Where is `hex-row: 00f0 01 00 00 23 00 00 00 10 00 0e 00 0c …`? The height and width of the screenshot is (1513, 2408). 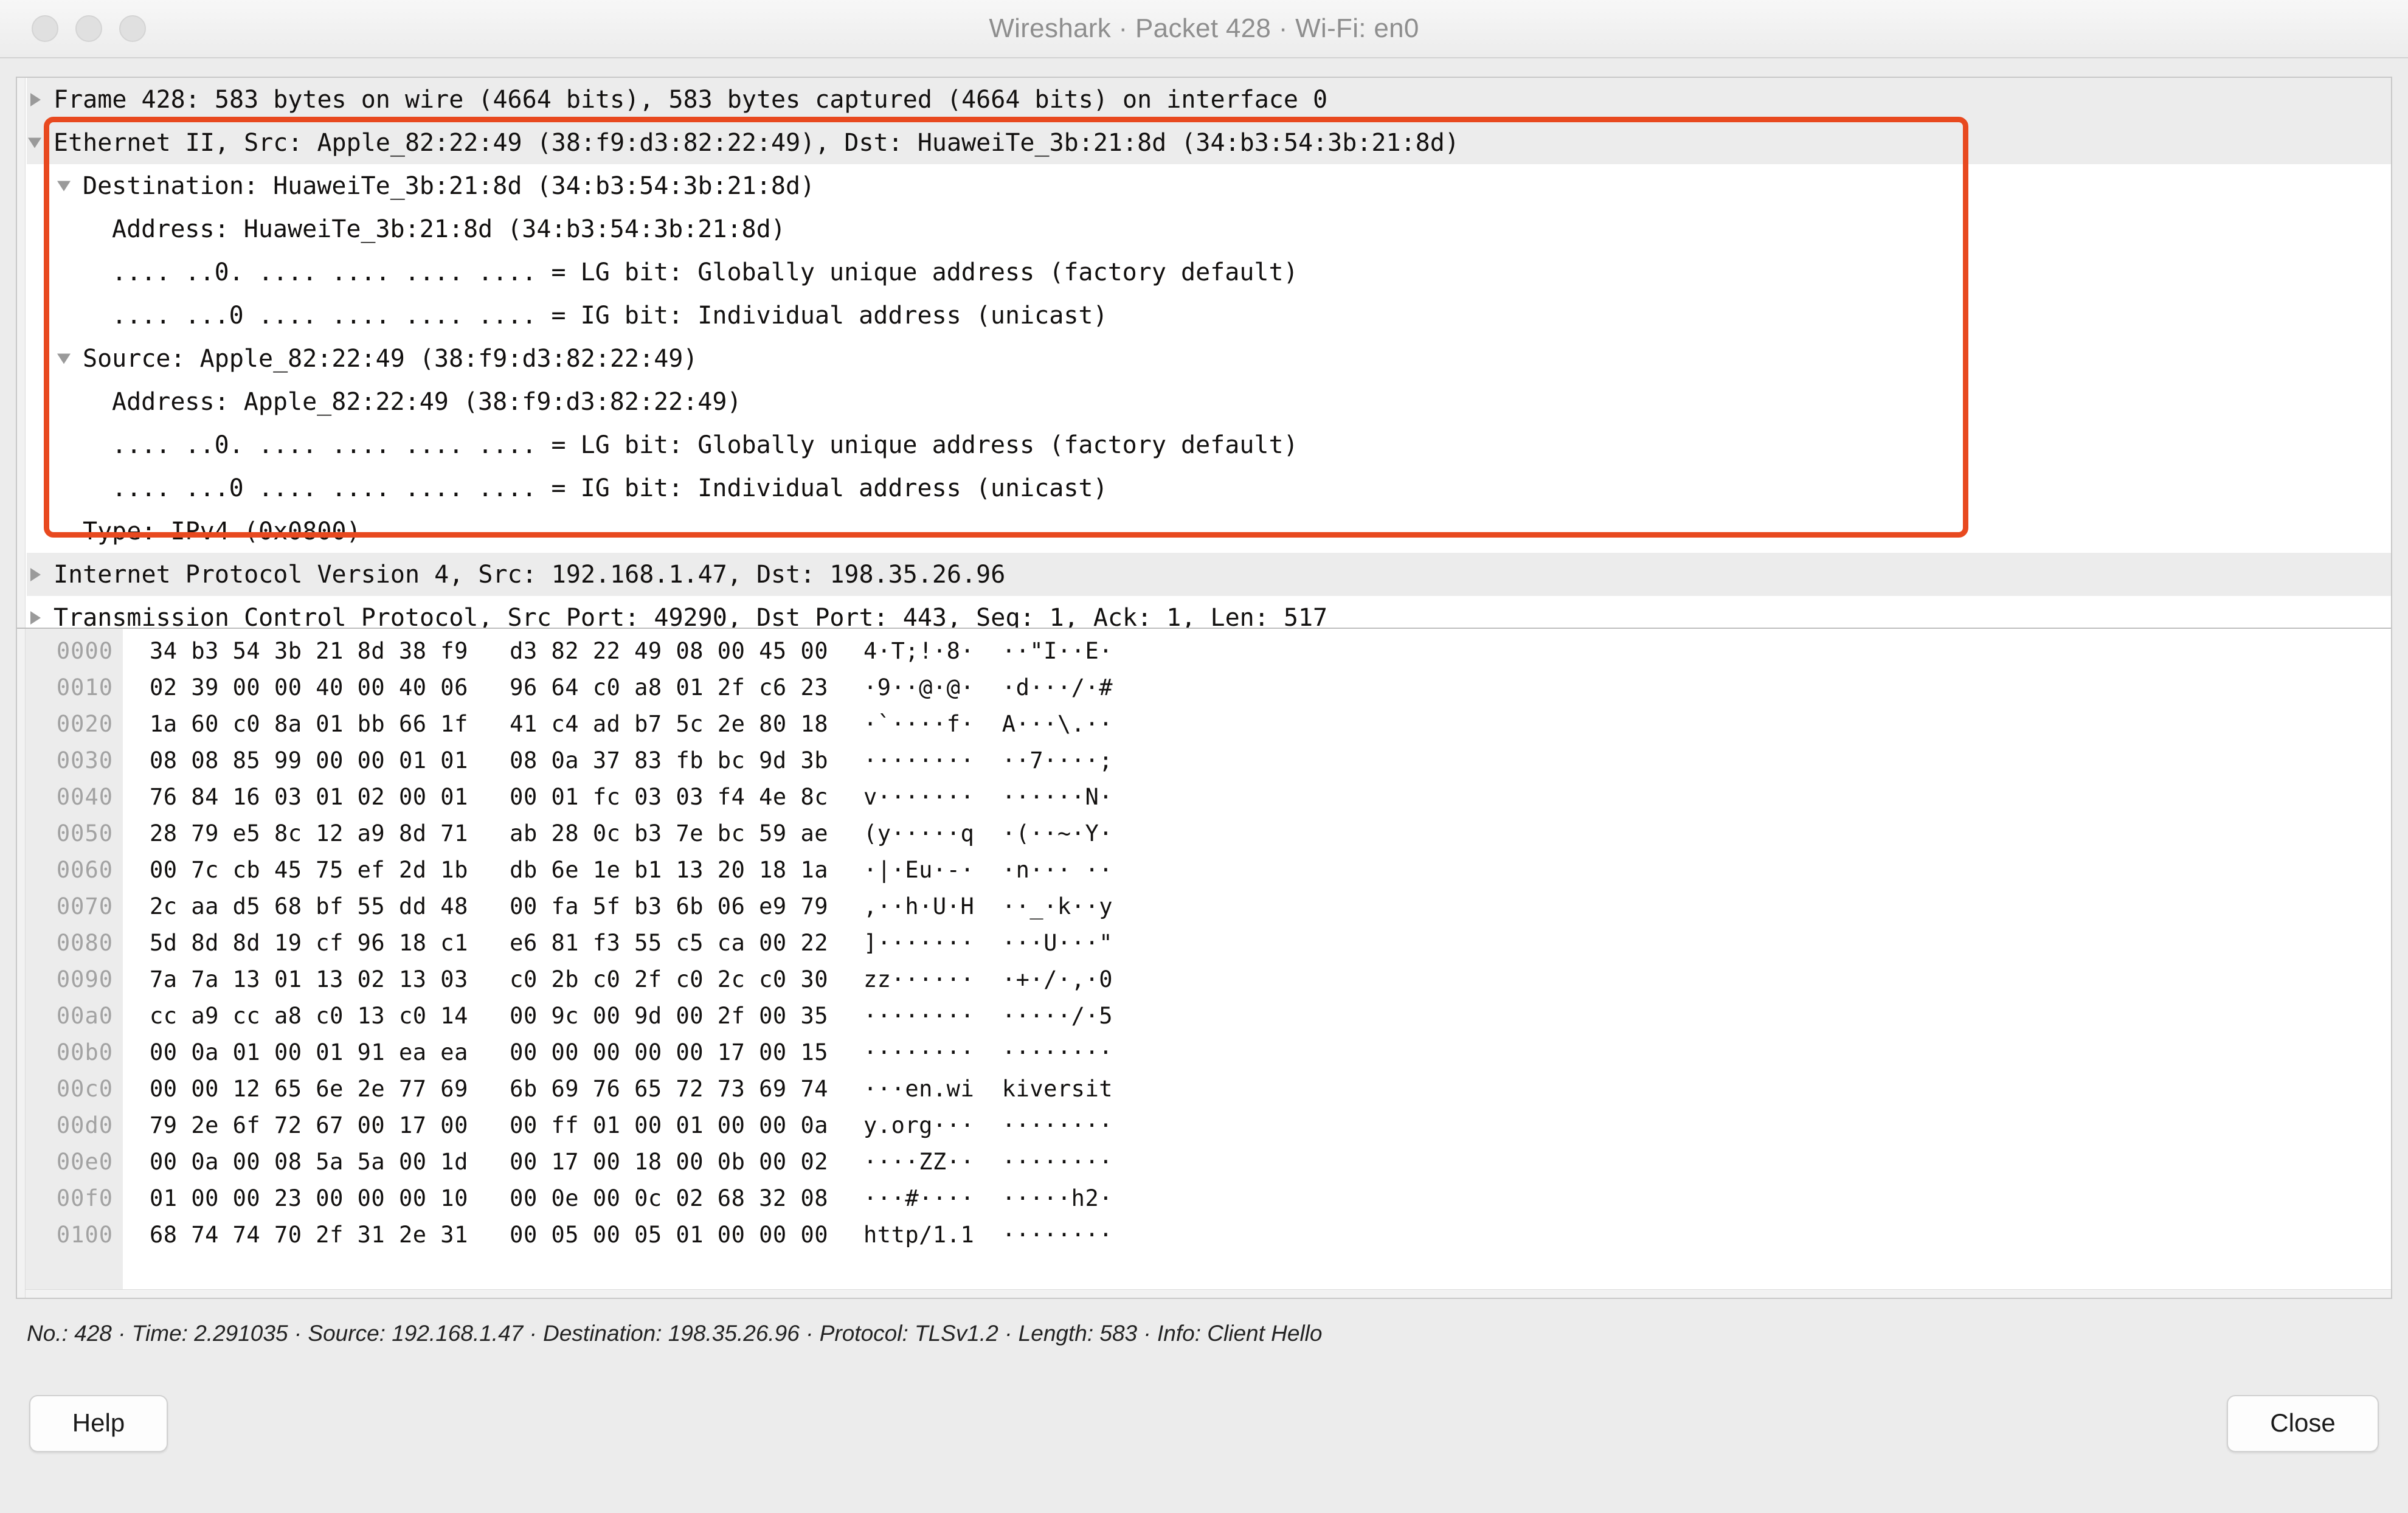
hex-row: 00f0 01 00 00 23 00 00 00 10 00 0e 00 0c … is located at coordinates (1208, 1198).